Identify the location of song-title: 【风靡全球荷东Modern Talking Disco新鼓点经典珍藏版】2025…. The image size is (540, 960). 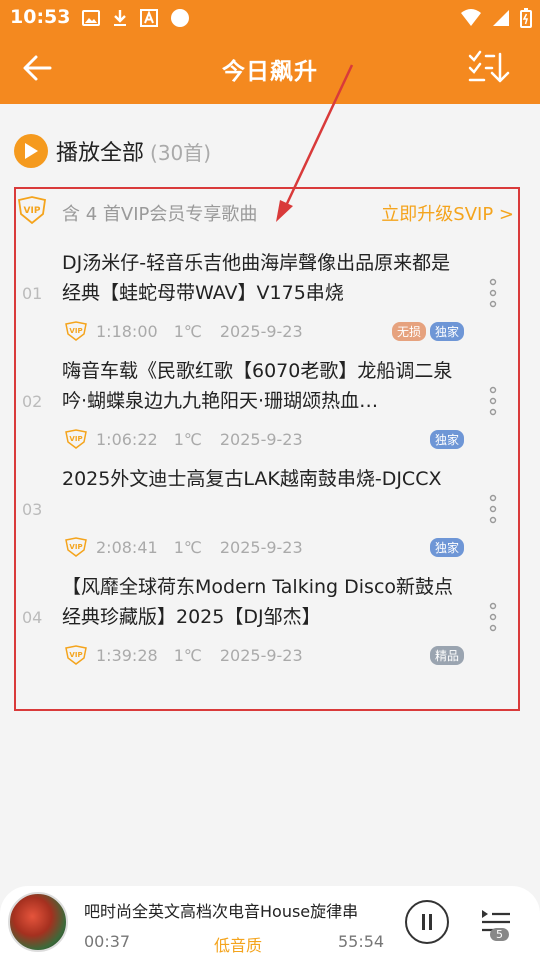
(258, 602).